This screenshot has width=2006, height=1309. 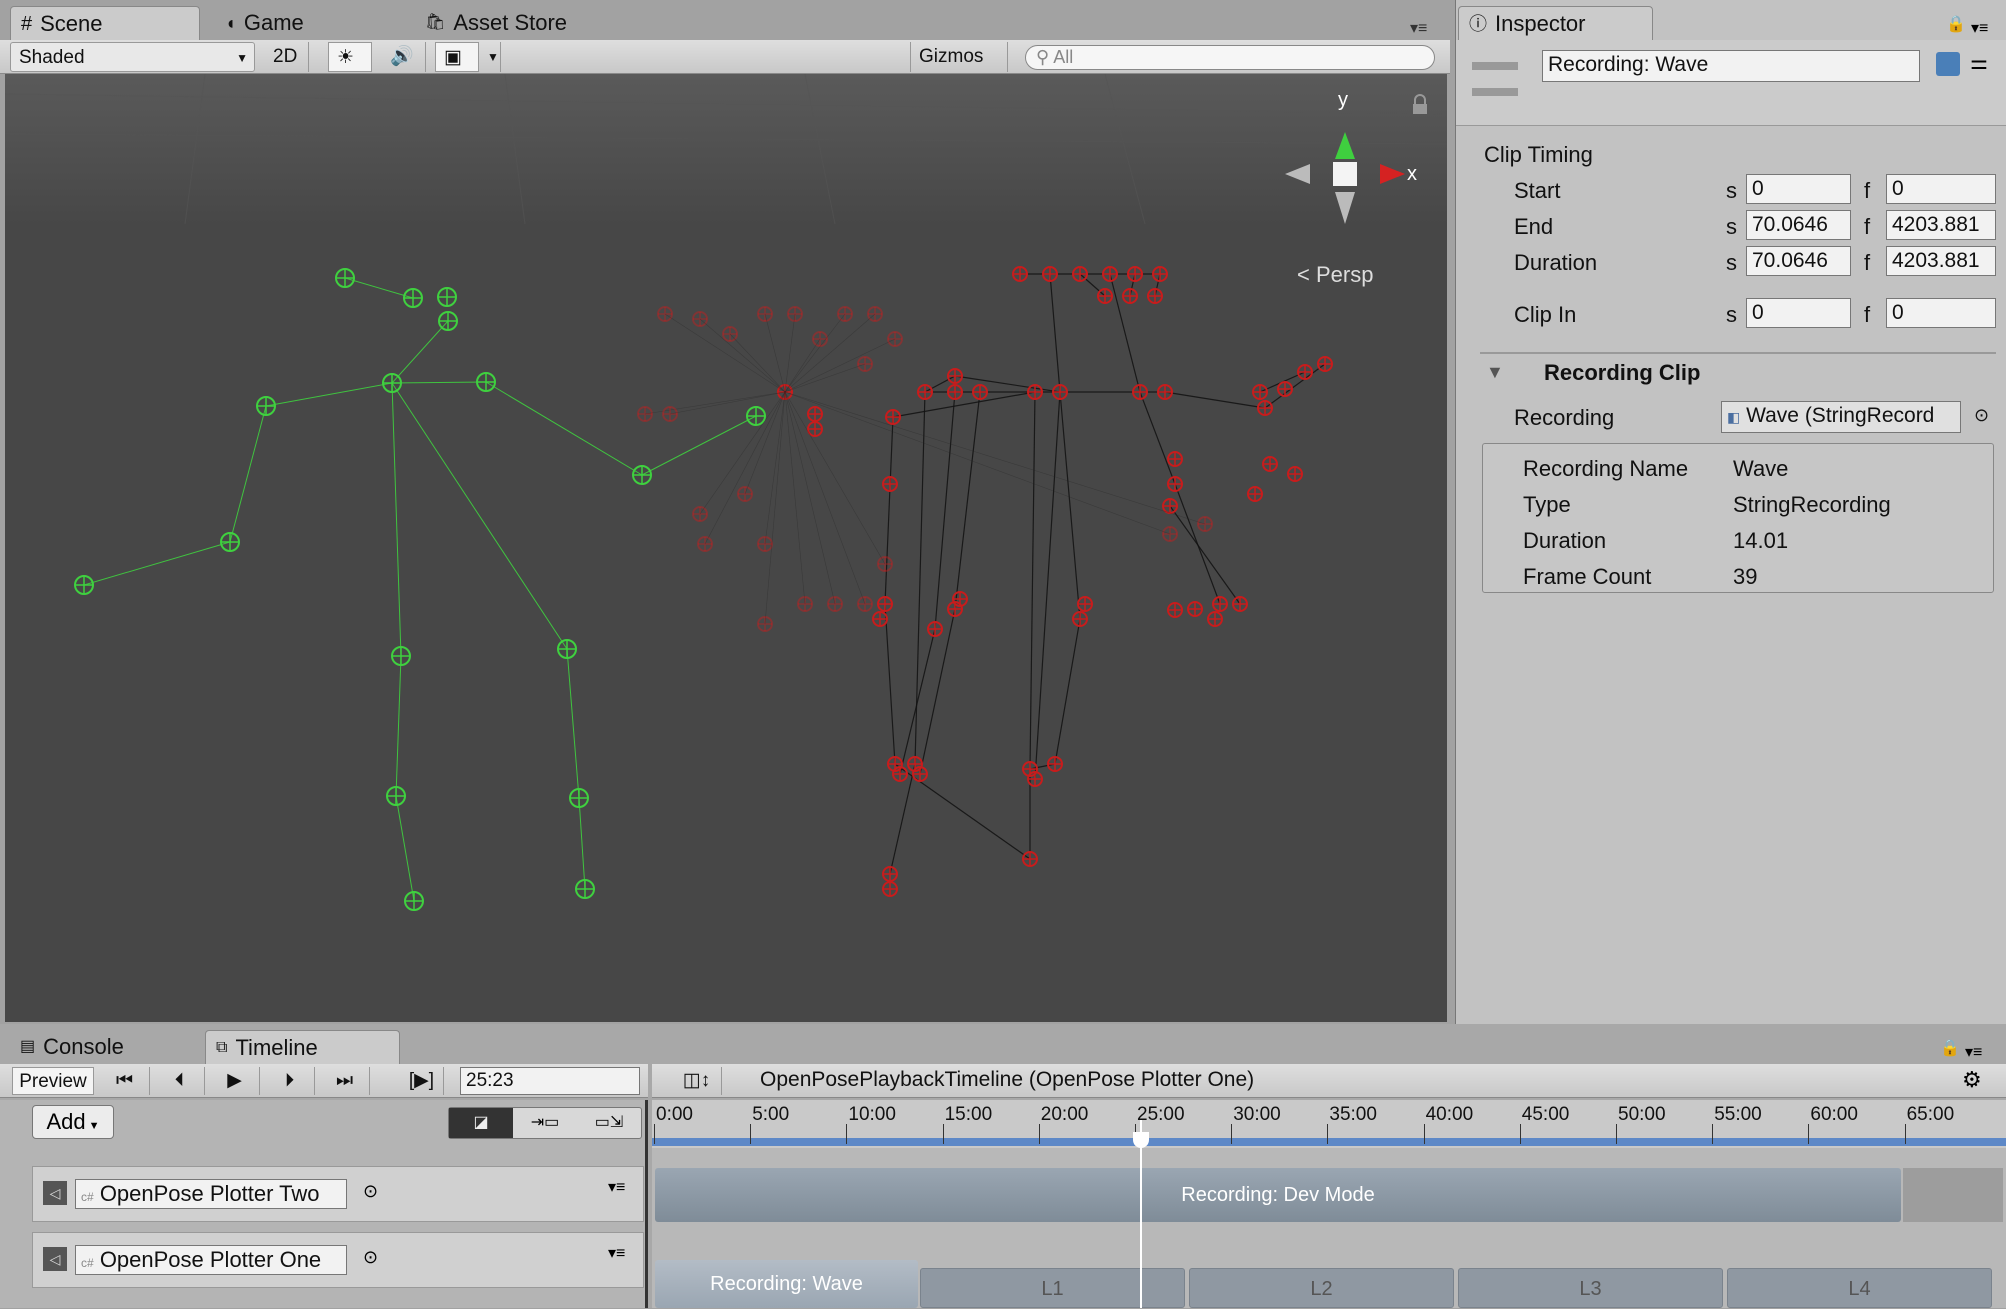 What do you see at coordinates (697, 1081) in the screenshot?
I see `track-view-toggle: ◫↕` at bounding box center [697, 1081].